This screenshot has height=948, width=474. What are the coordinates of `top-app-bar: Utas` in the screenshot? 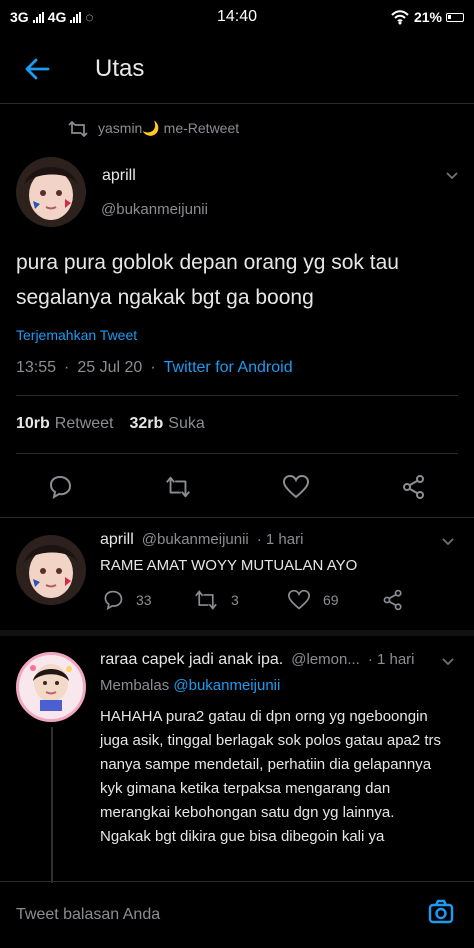 It's located at (237, 69).